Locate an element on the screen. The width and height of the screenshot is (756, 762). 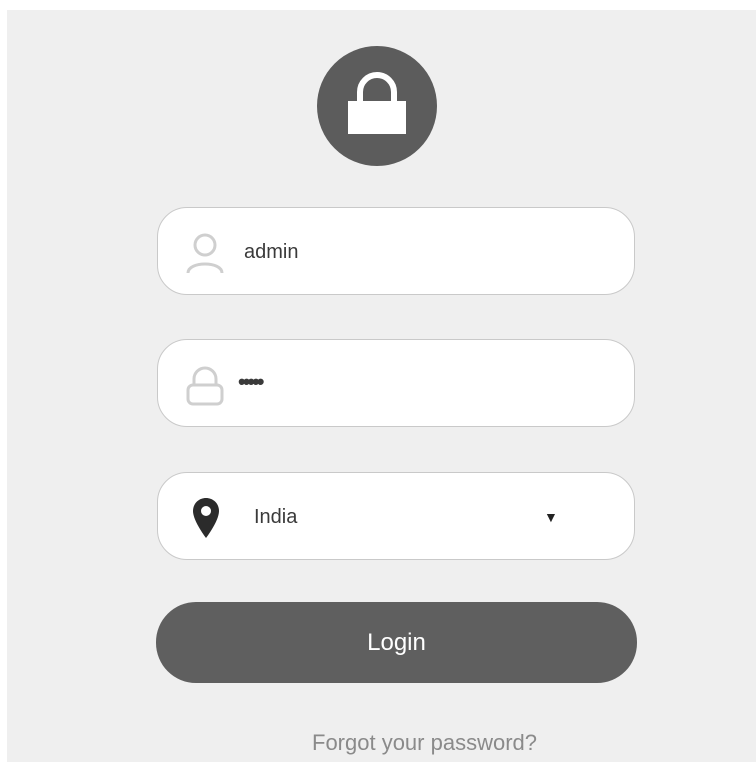
lock-logo is located at coordinates (377, 106).